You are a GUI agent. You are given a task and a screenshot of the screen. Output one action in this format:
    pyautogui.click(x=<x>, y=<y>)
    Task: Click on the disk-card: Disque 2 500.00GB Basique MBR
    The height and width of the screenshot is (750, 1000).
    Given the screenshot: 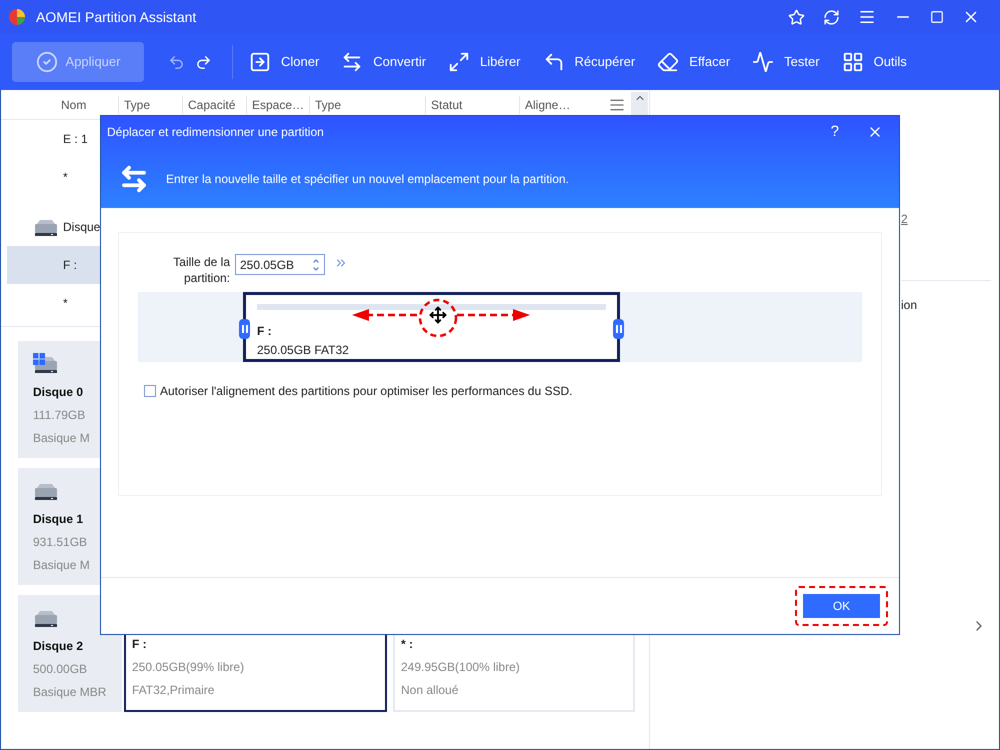 What is the action you would take?
    pyautogui.click(x=70, y=653)
    